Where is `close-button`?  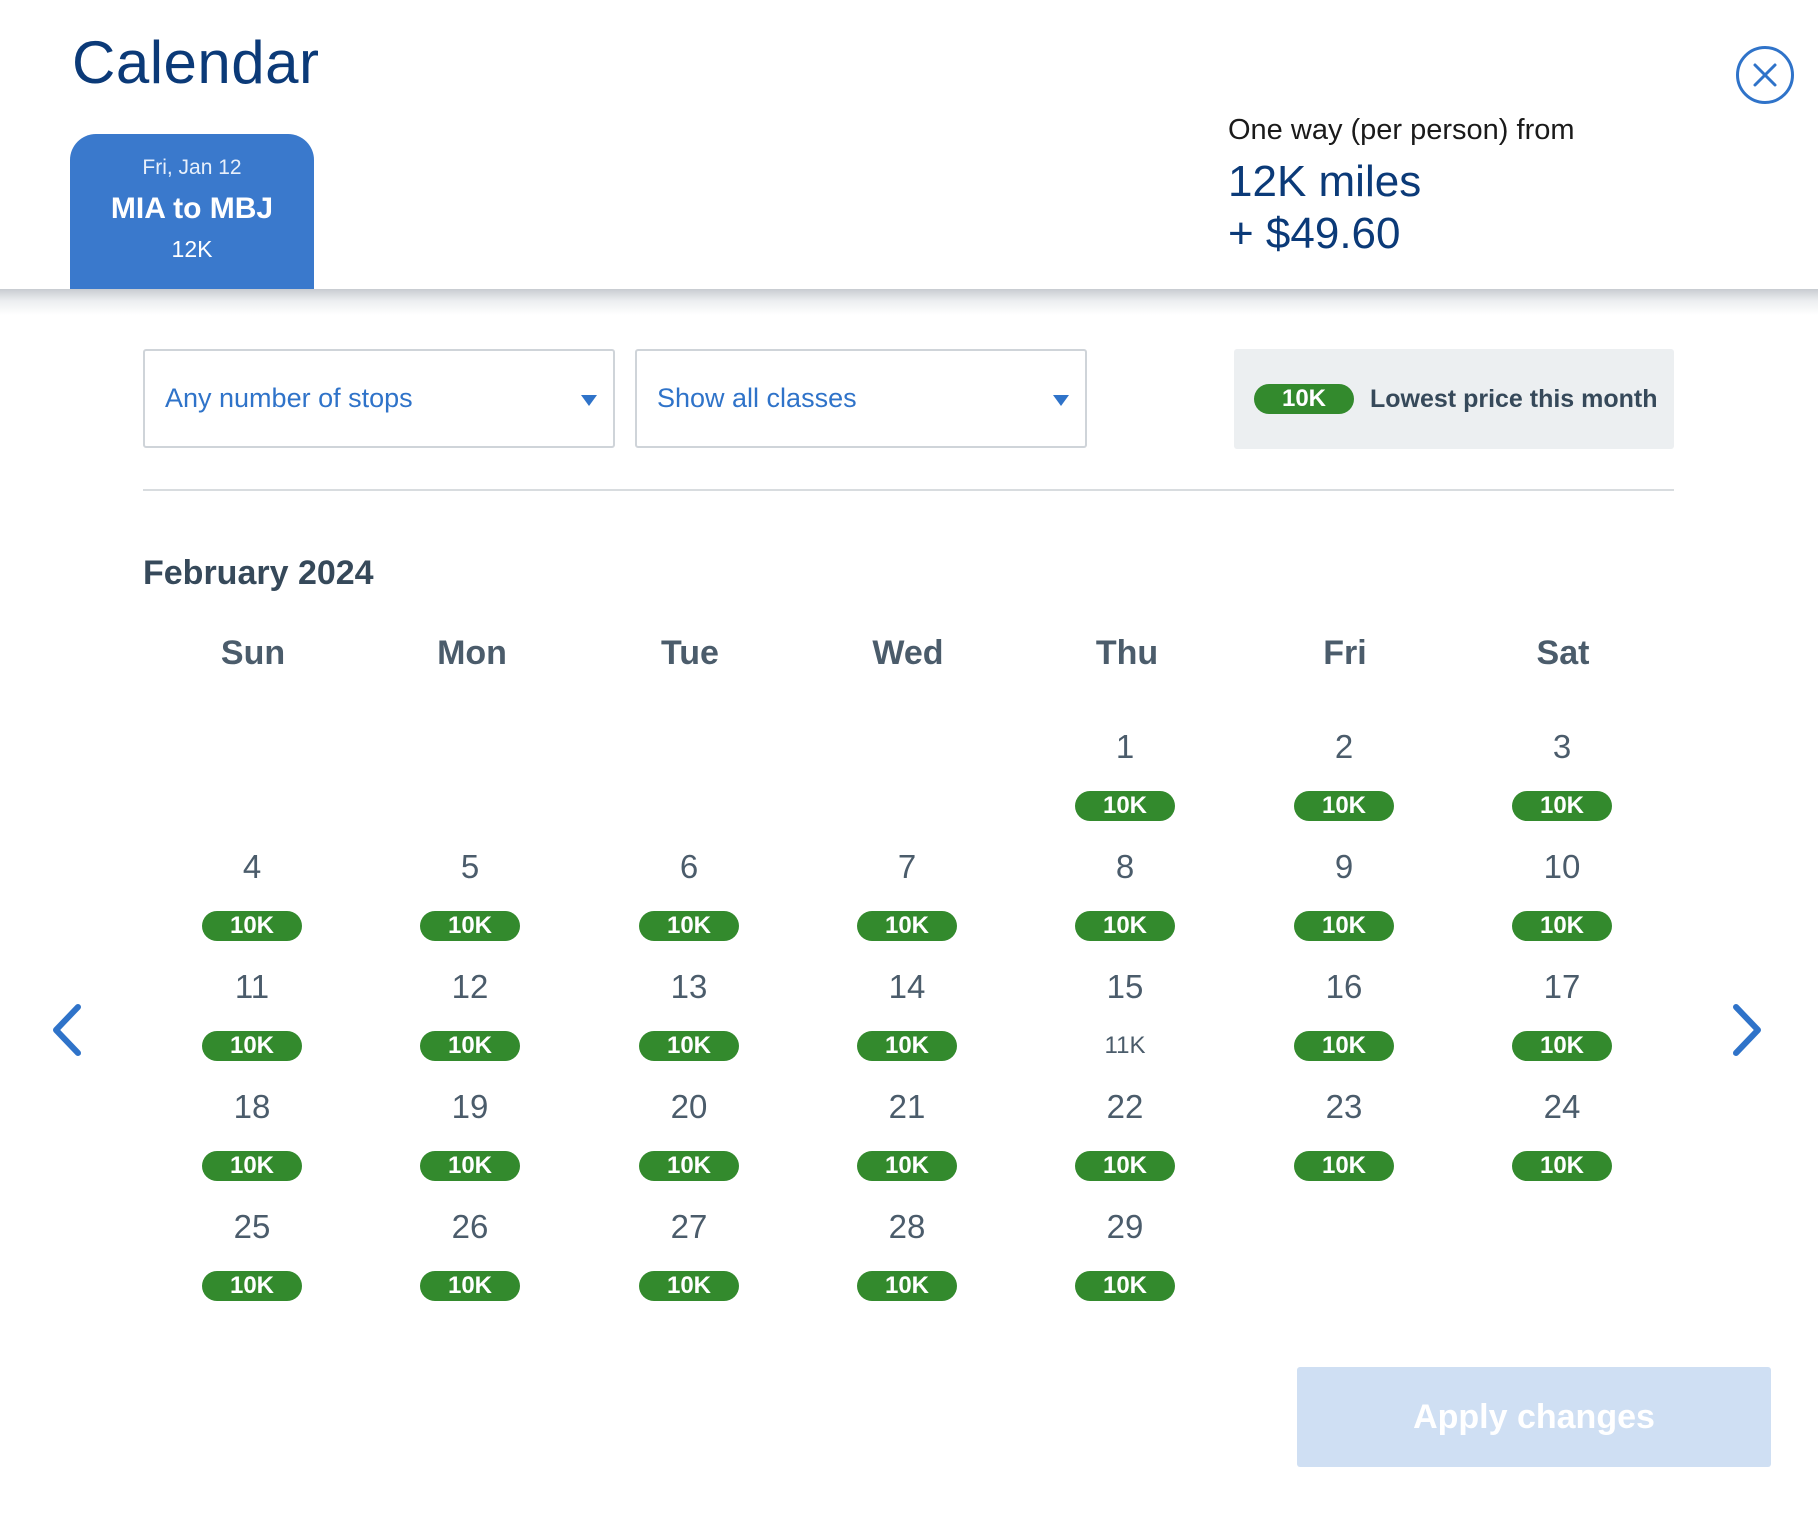
close-button is located at coordinates (1765, 75).